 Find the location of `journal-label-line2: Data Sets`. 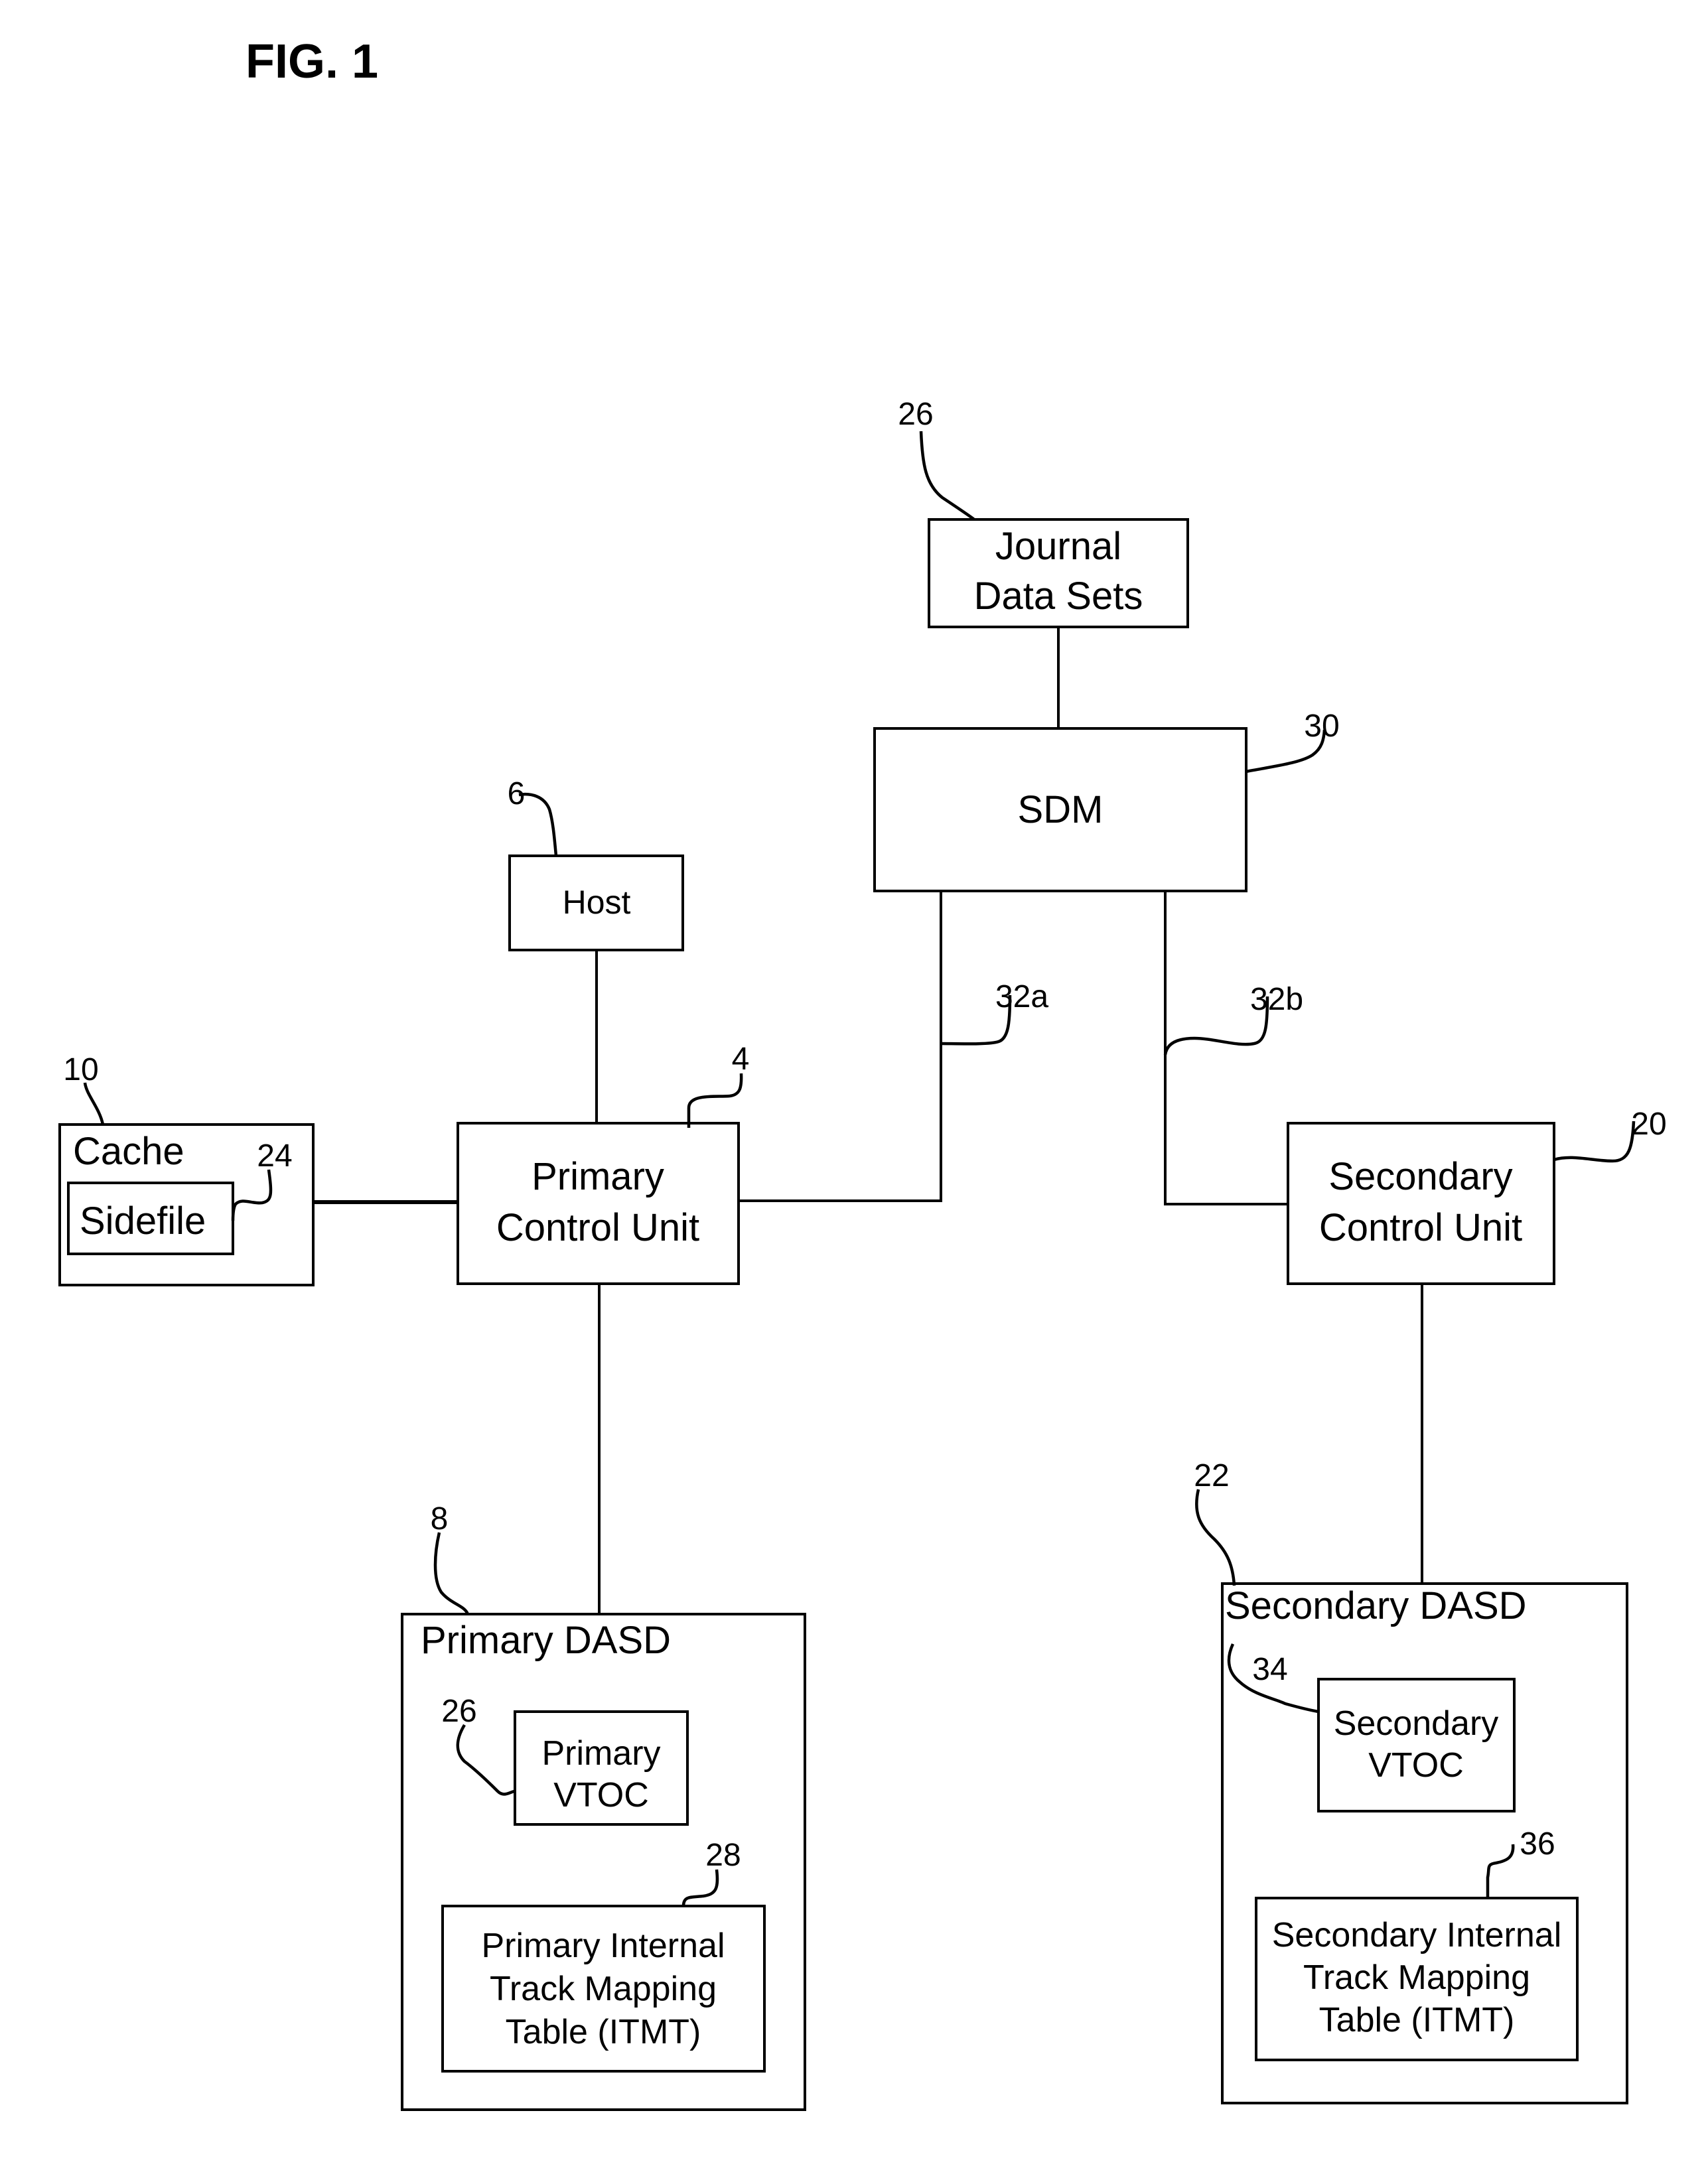

journal-label-line2: Data Sets is located at coordinates (1058, 596).